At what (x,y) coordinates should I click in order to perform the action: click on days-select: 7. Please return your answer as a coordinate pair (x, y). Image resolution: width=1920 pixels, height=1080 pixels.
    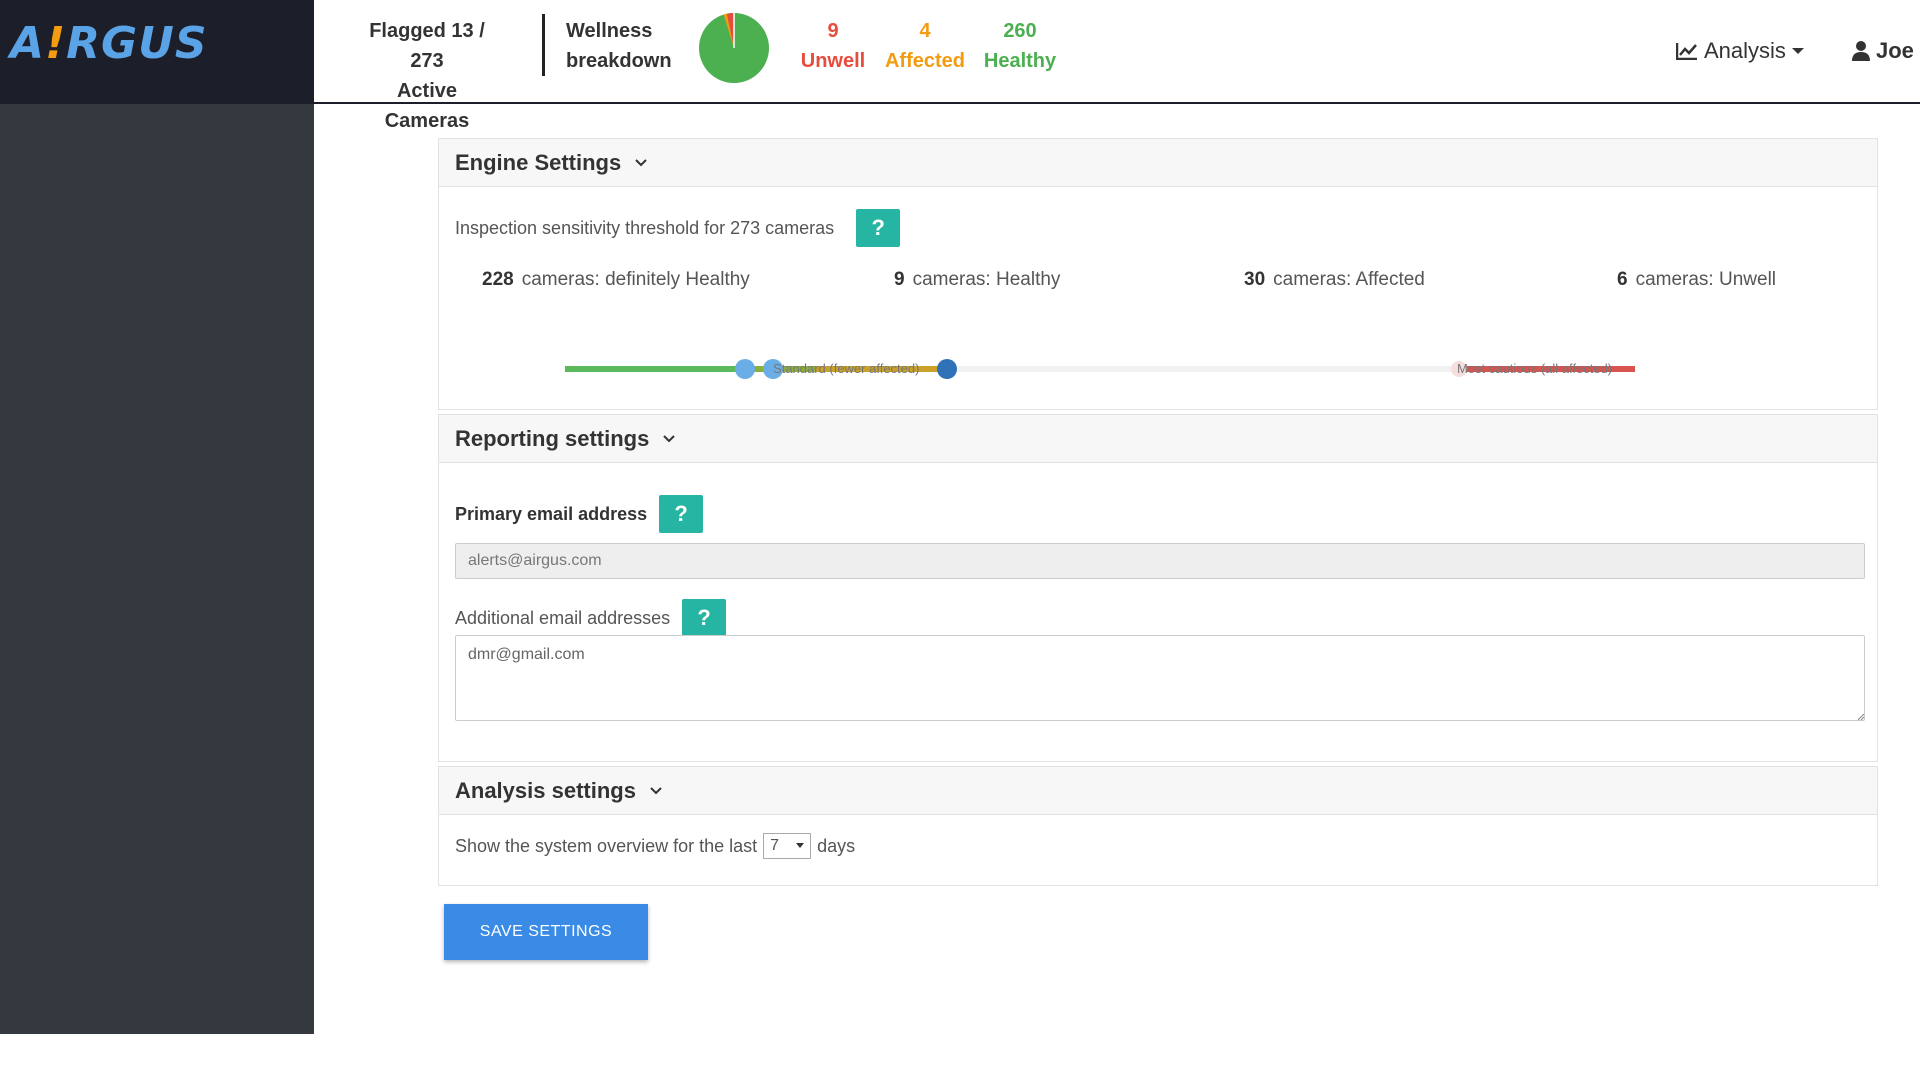
    Looking at the image, I should click on (787, 846).